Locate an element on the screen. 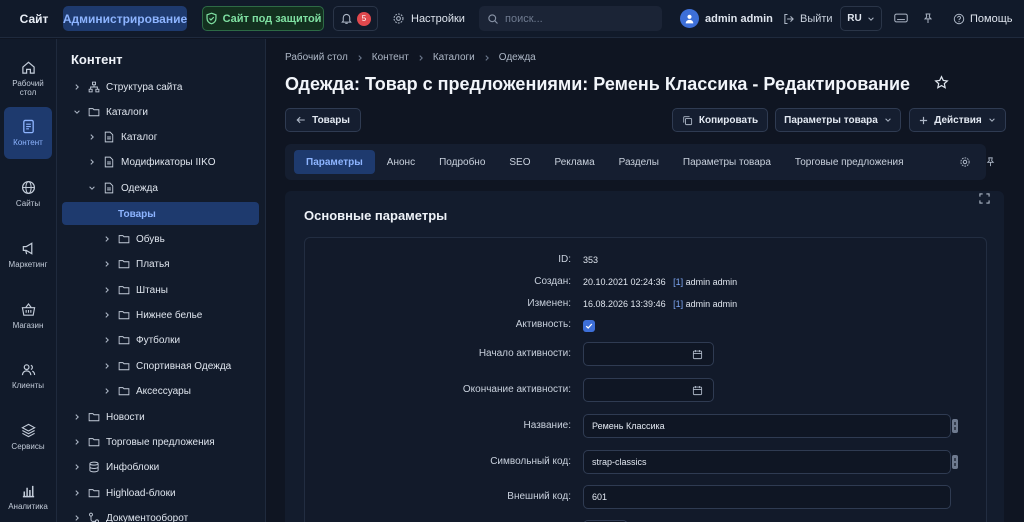  tree-item-clothes: Одежда is located at coordinates (122, 188).